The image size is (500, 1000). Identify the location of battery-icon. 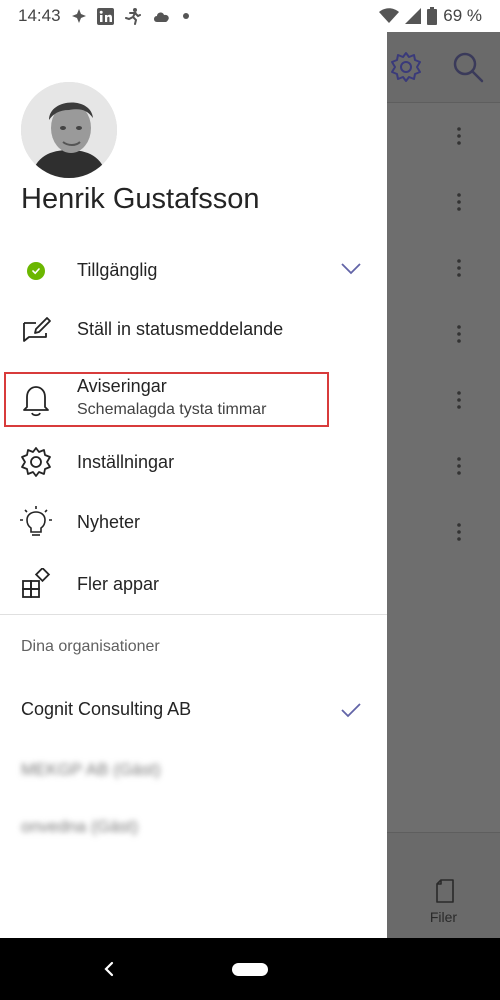
(432, 16).